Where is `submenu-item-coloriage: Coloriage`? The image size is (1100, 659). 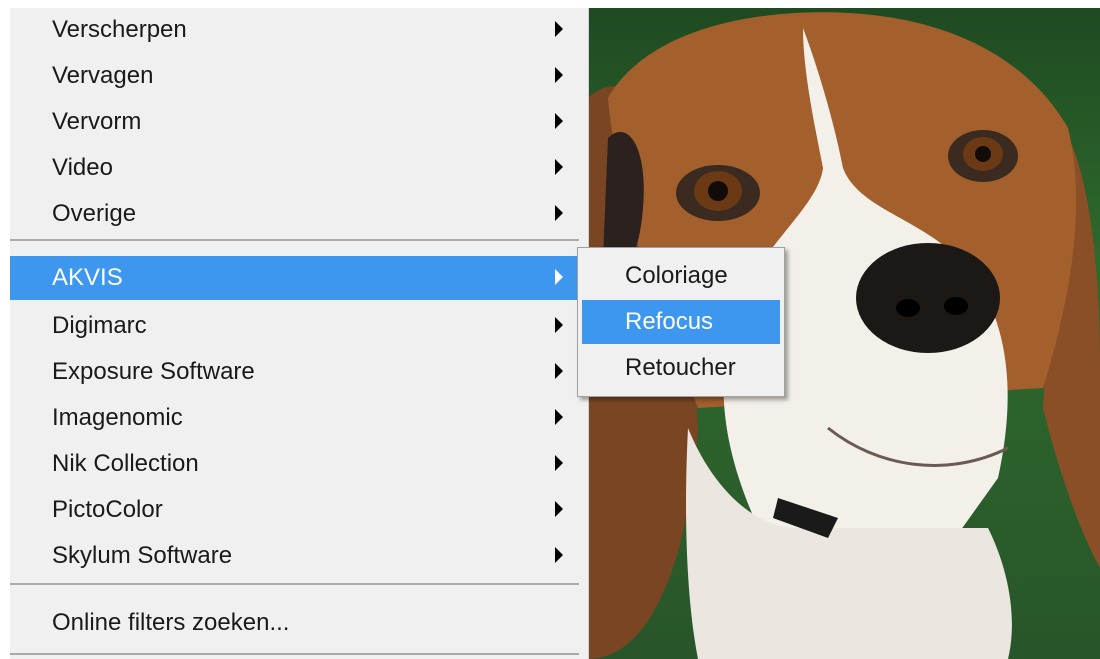 submenu-item-coloriage: Coloriage is located at coordinates (681, 276).